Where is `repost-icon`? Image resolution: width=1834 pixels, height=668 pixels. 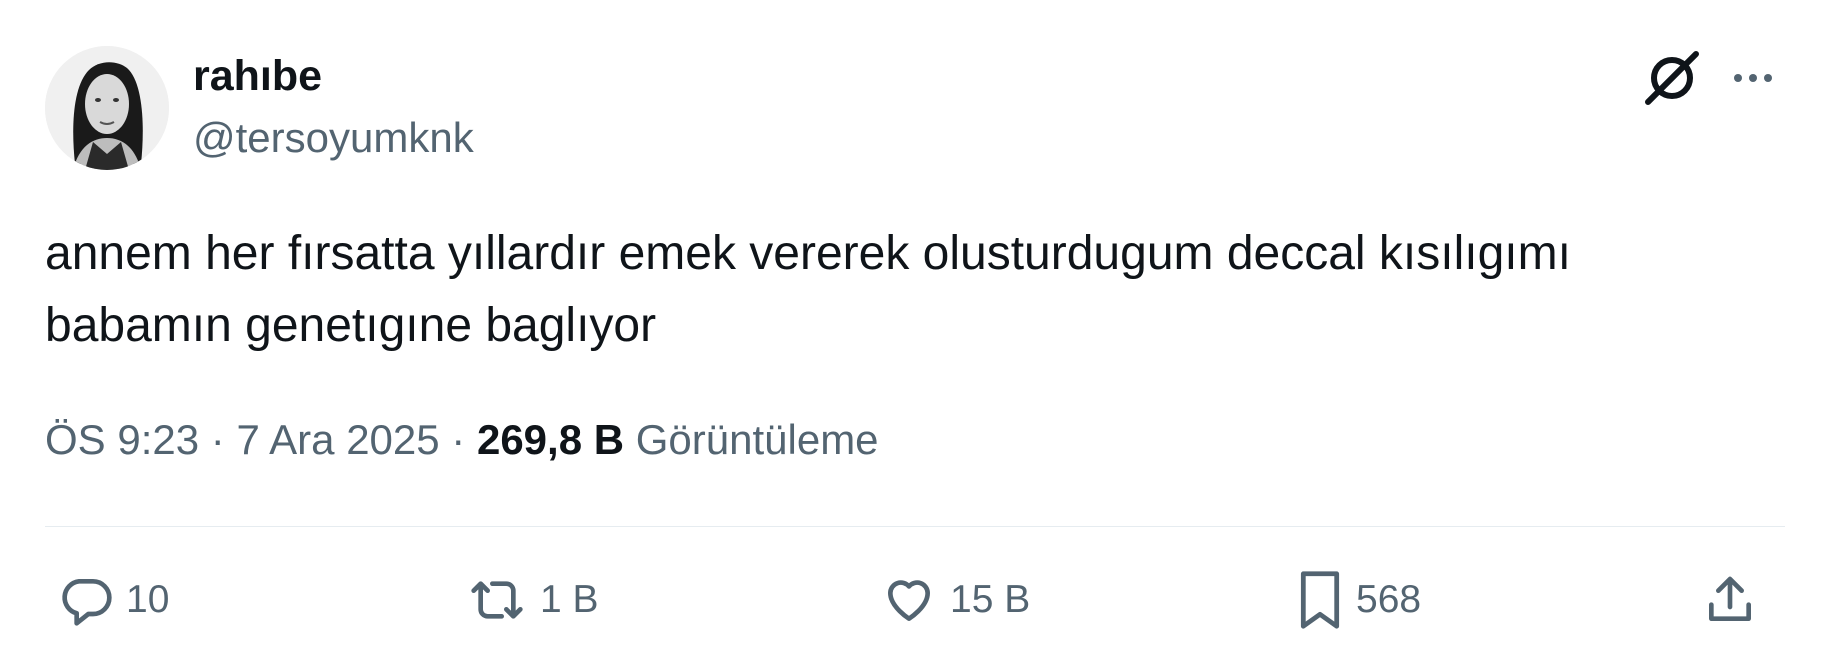 repost-icon is located at coordinates (497, 600).